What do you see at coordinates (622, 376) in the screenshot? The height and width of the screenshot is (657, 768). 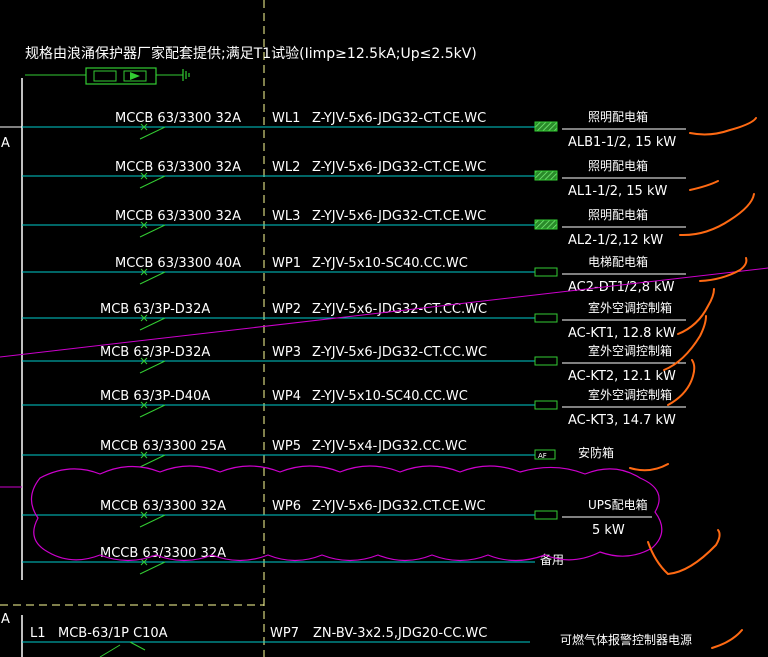 I see `load-detail: AC-KT2, 12.1 kW` at bounding box center [622, 376].